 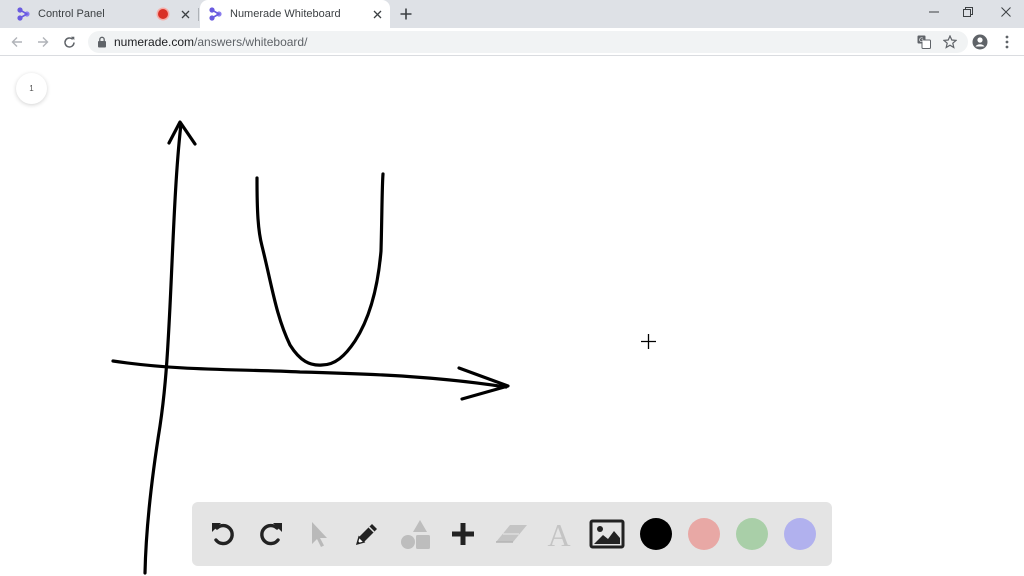 I want to click on text-tool-button: A, so click(x=559, y=534).